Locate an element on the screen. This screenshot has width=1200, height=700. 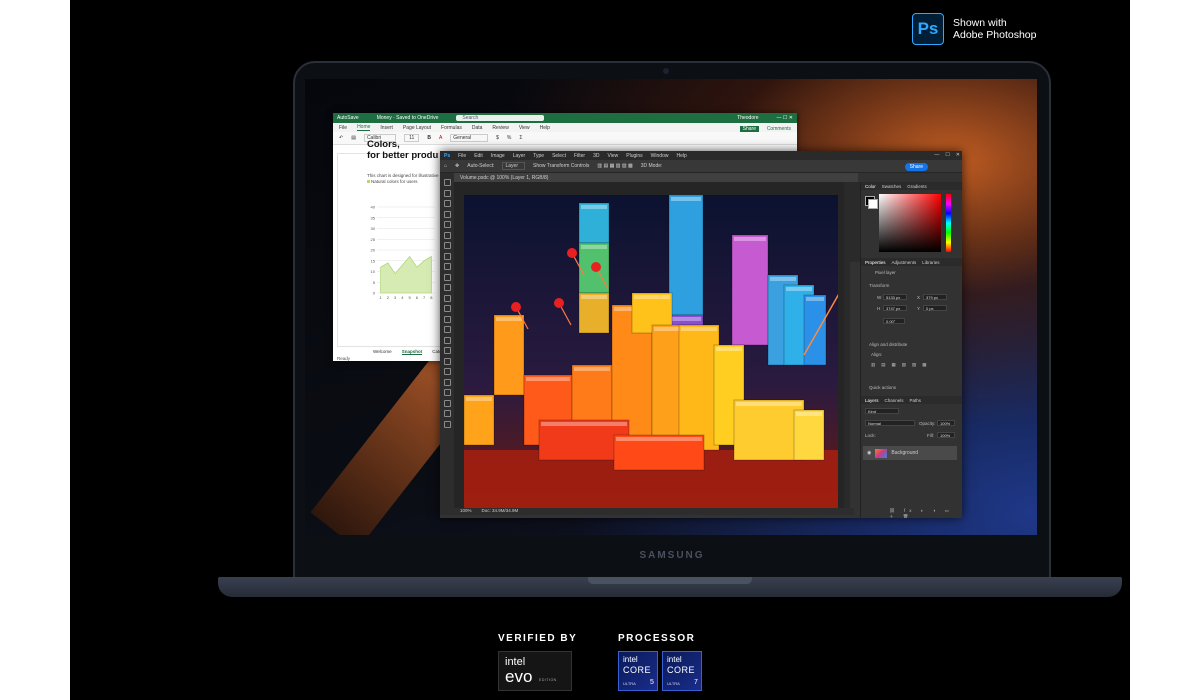
eyedropper-tool-icon is located at coordinates (447, 256).